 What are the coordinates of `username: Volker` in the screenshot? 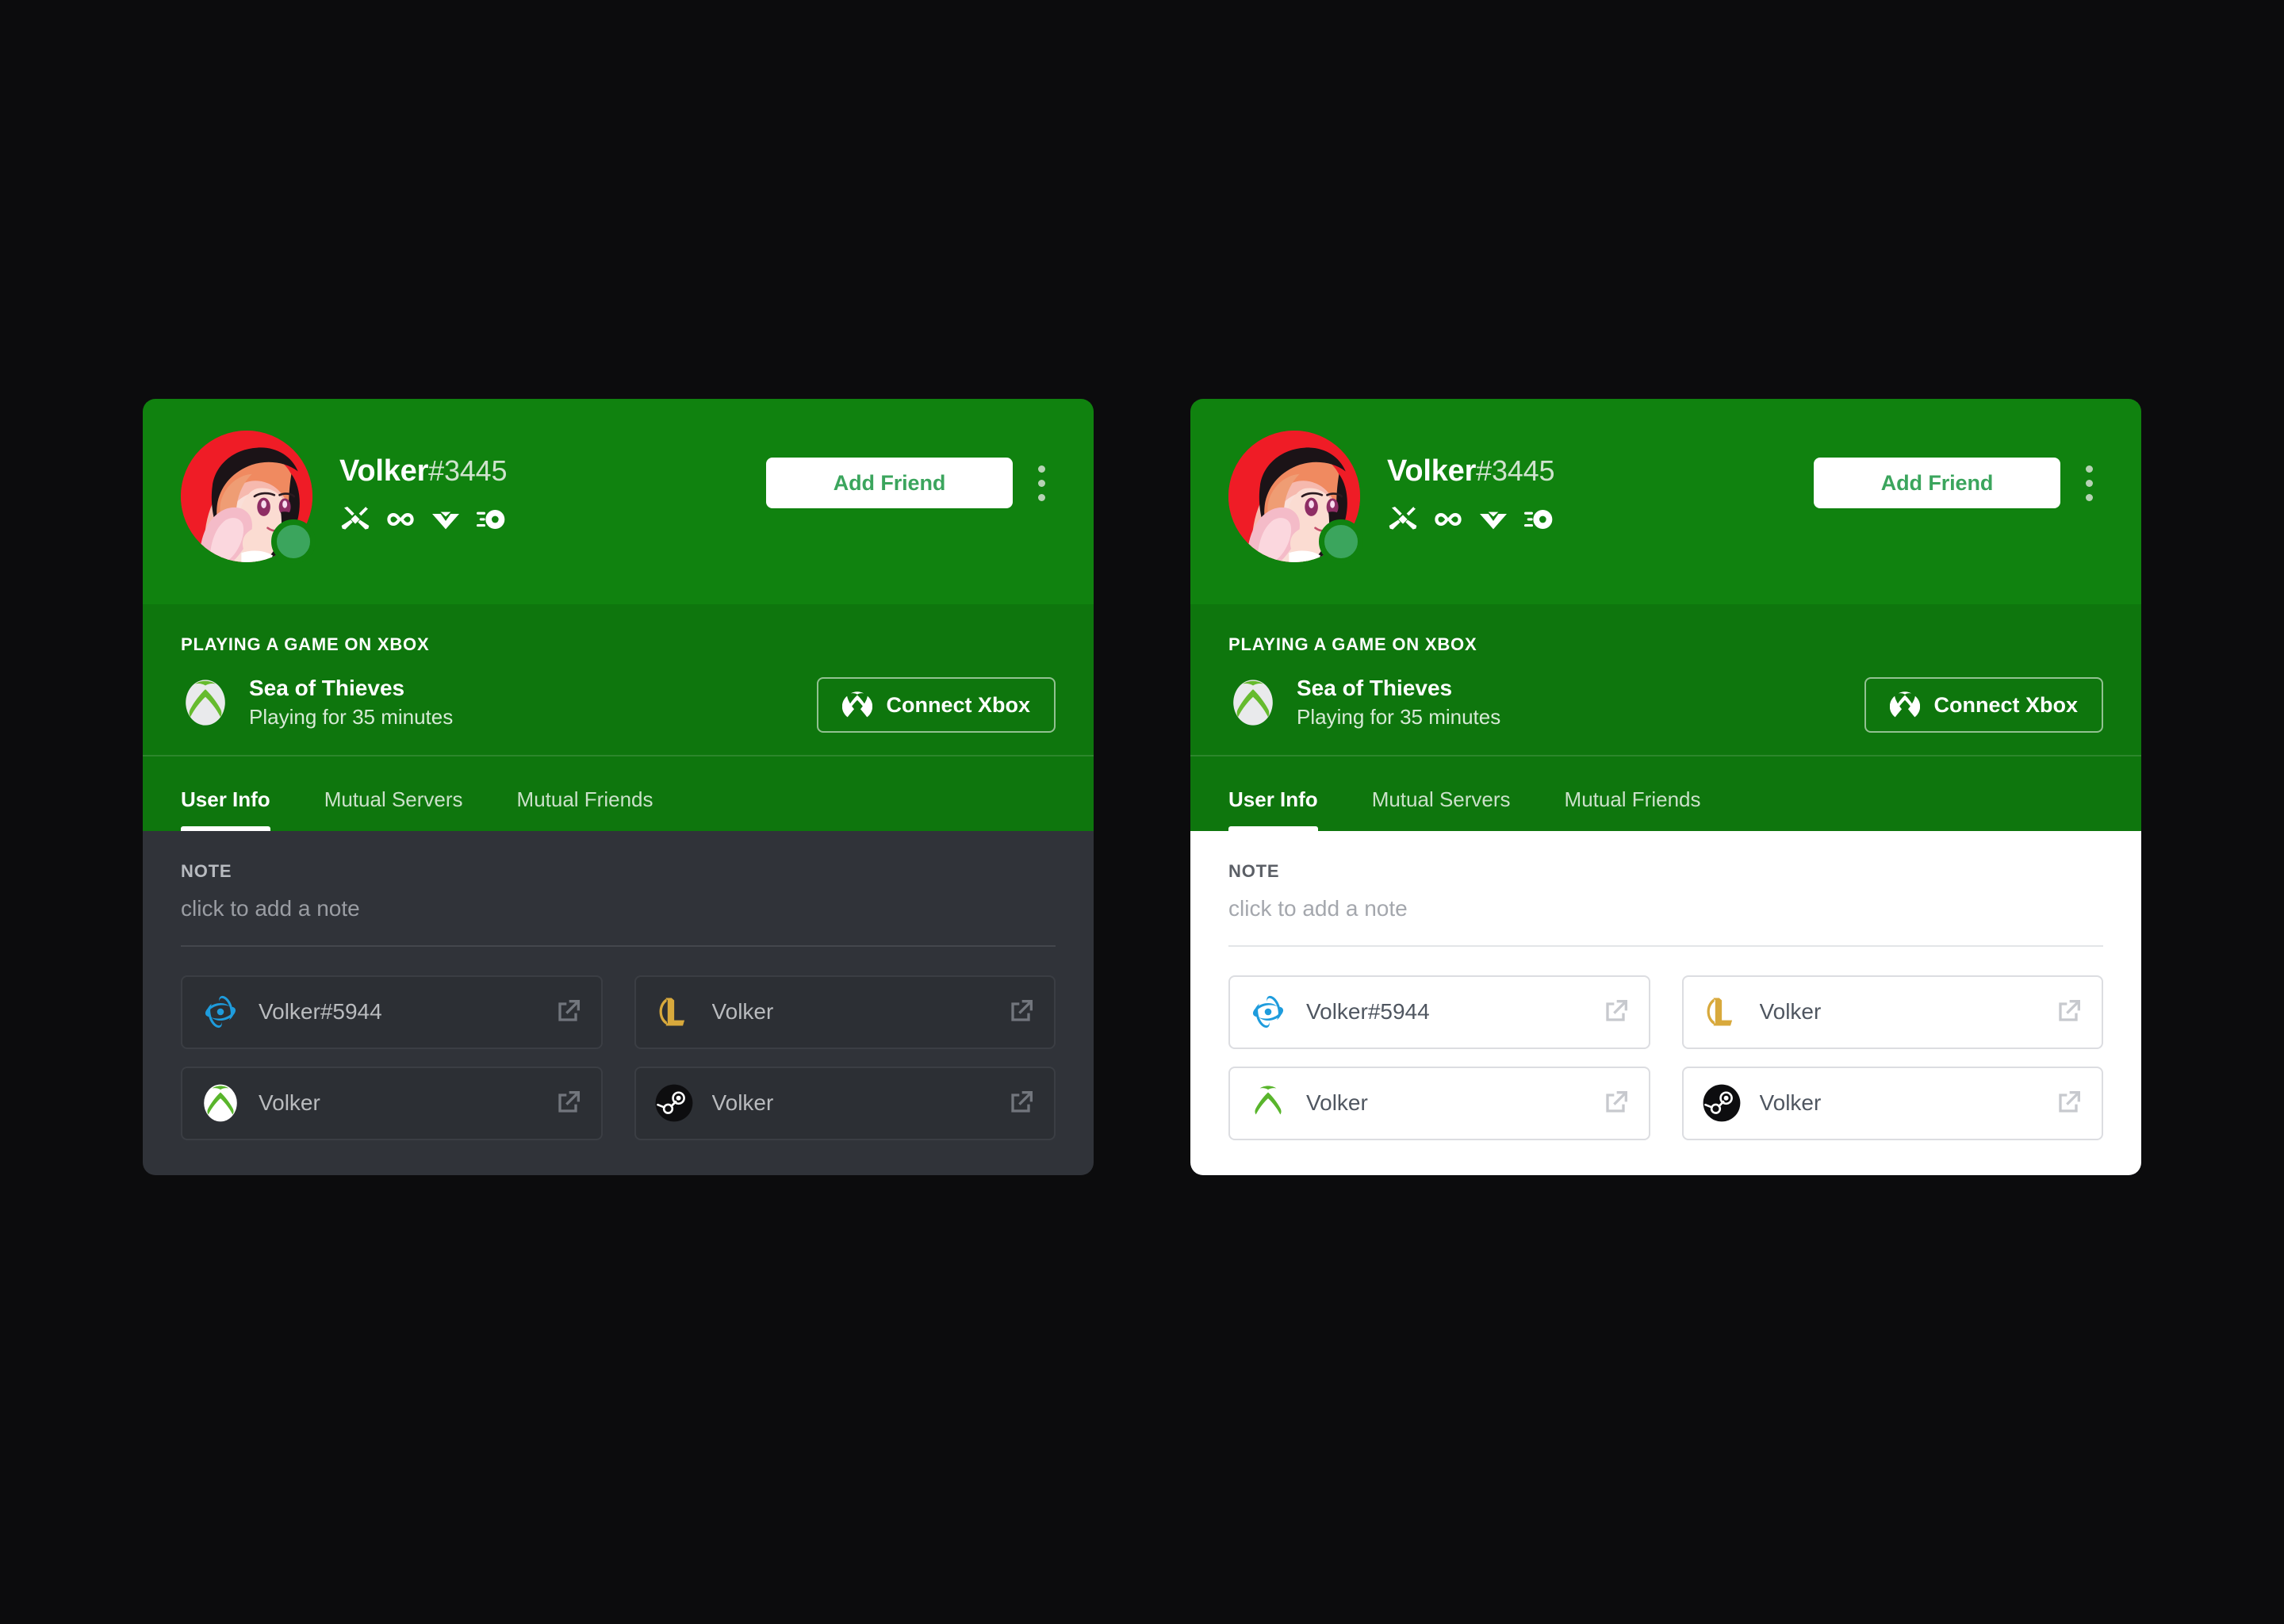 It's located at (384, 471).